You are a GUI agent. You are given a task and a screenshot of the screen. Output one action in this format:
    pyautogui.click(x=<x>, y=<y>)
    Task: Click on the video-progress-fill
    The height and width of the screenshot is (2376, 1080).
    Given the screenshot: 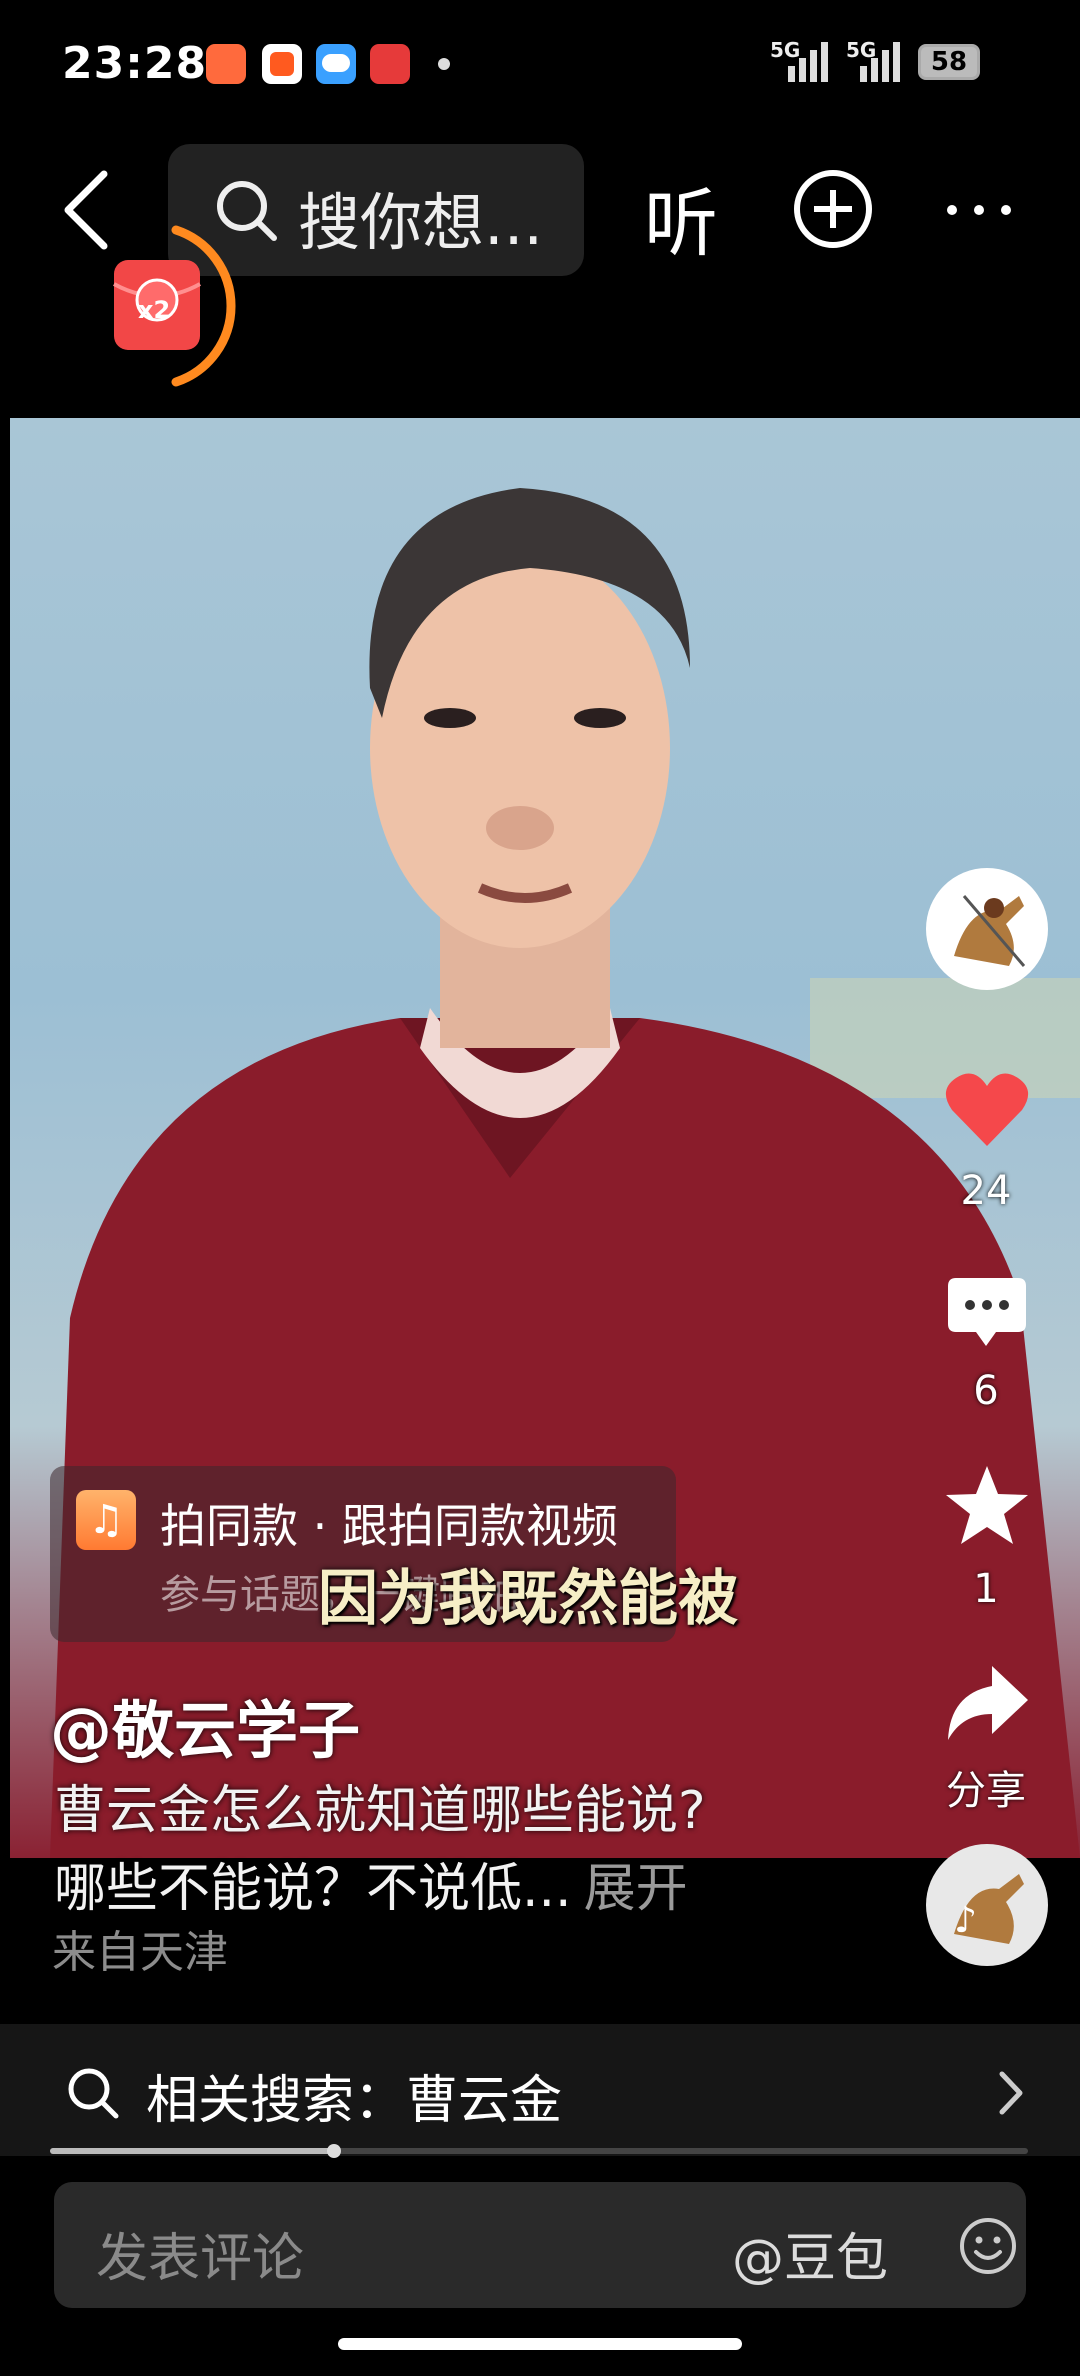 What is the action you would take?
    pyautogui.click(x=192, y=2151)
    